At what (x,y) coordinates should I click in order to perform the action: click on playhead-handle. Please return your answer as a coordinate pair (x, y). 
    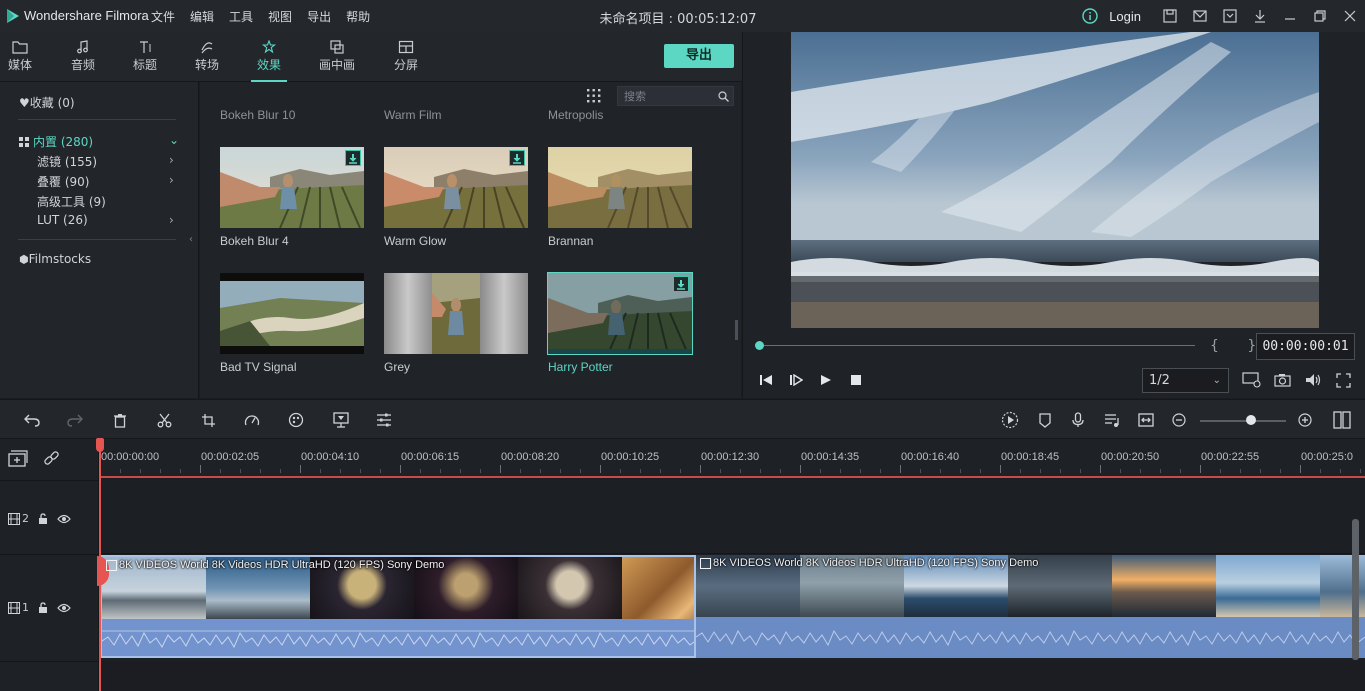
    Looking at the image, I should click on (100, 445).